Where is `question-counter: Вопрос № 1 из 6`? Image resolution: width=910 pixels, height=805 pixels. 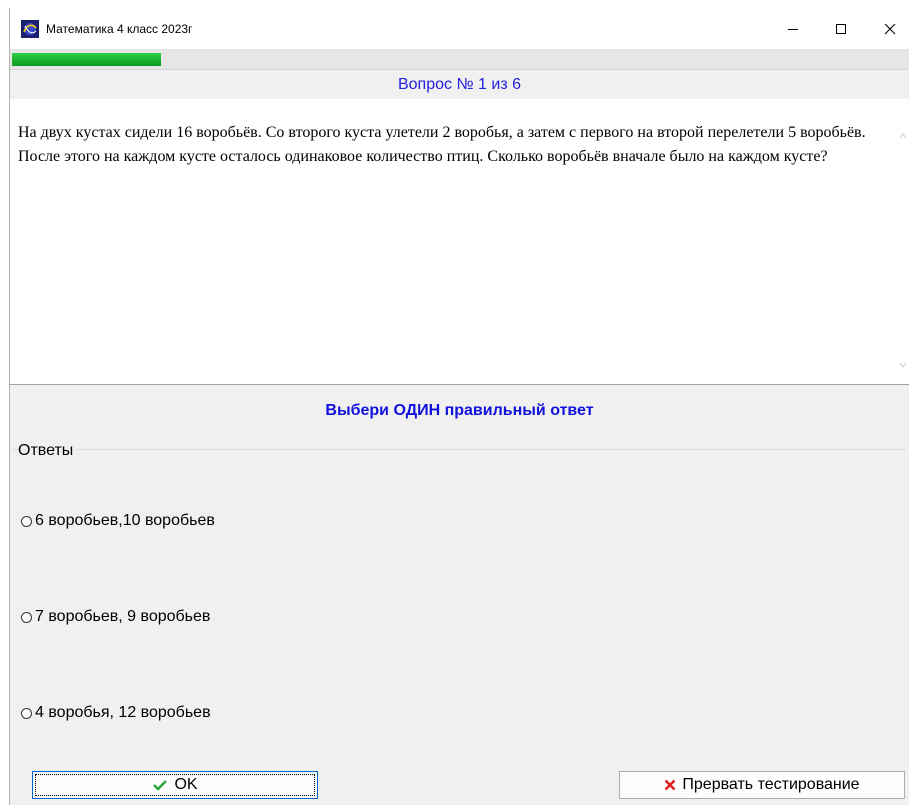
question-counter: Вопрос № 1 из 6 is located at coordinates (459, 84).